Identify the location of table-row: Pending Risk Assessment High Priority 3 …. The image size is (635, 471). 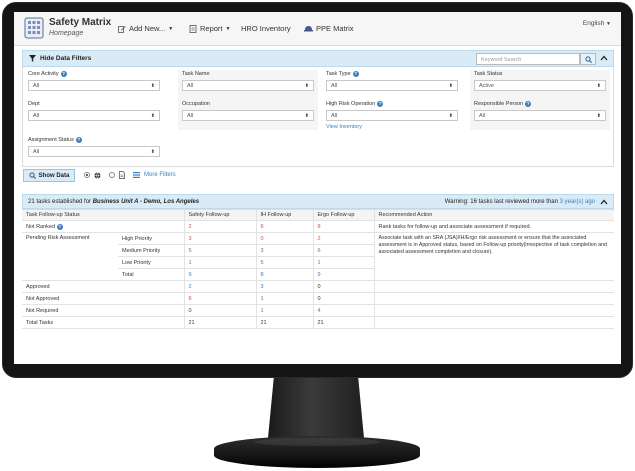
(318, 256).